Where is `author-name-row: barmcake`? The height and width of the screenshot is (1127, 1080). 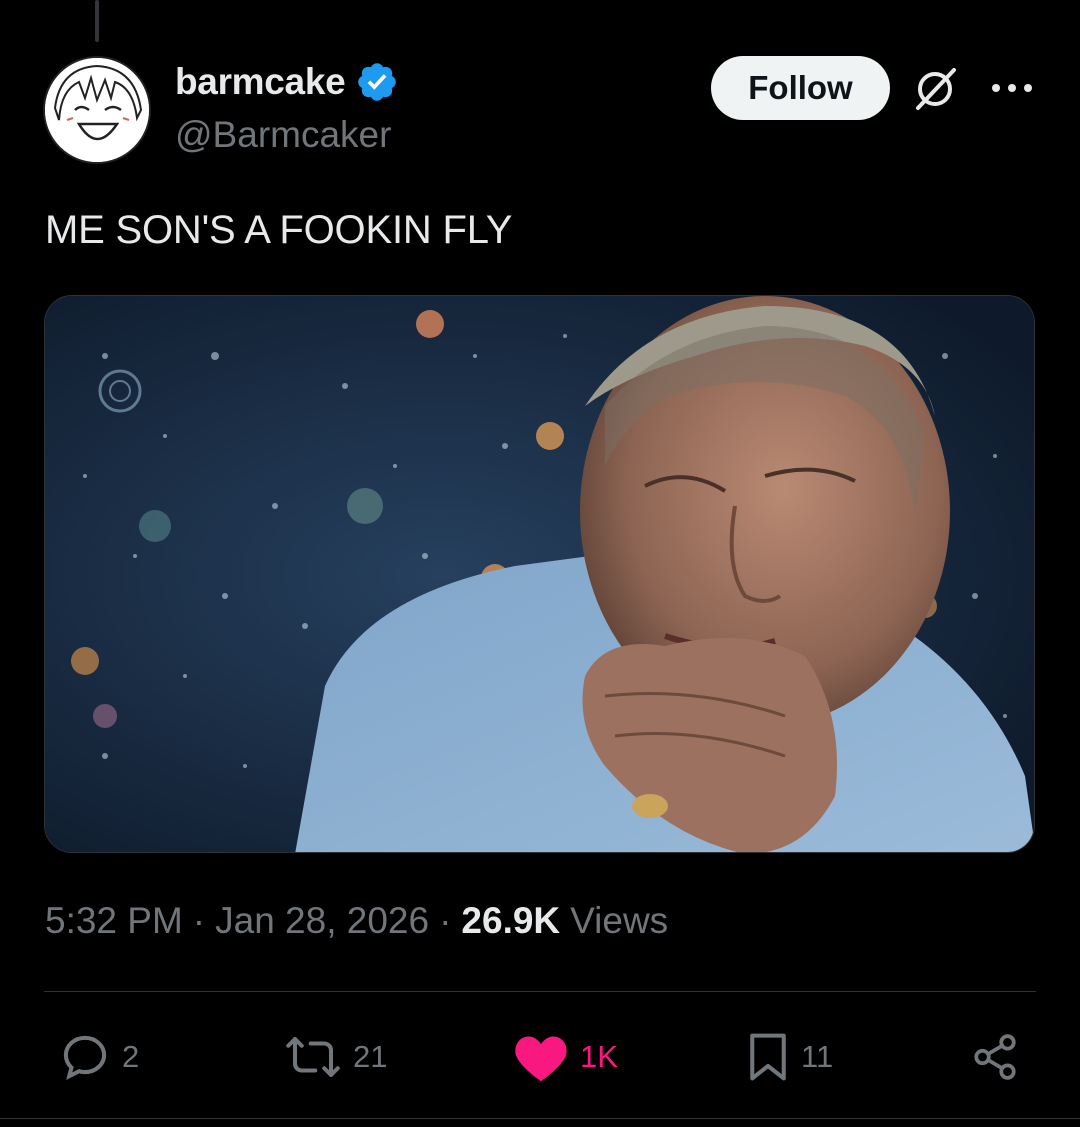 author-name-row: barmcake is located at coordinates (287, 82).